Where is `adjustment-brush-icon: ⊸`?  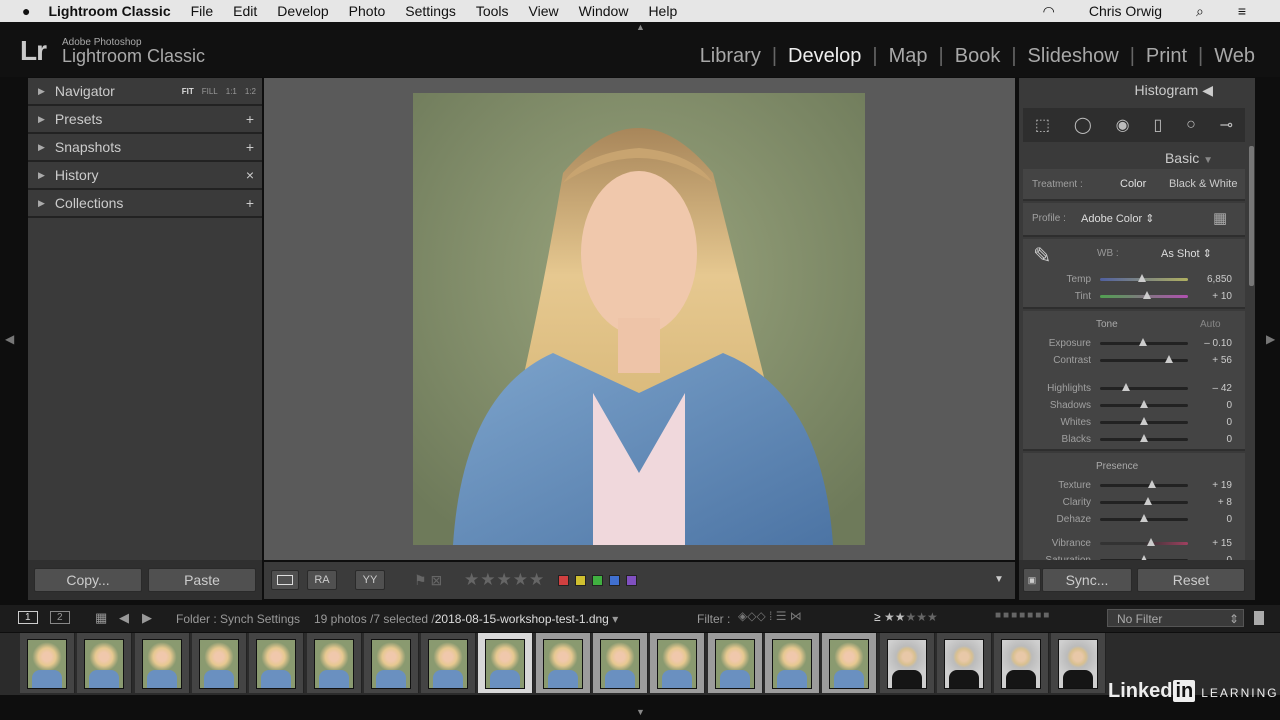
adjustment-brush-icon: ⊸ is located at coordinates (1226, 125).